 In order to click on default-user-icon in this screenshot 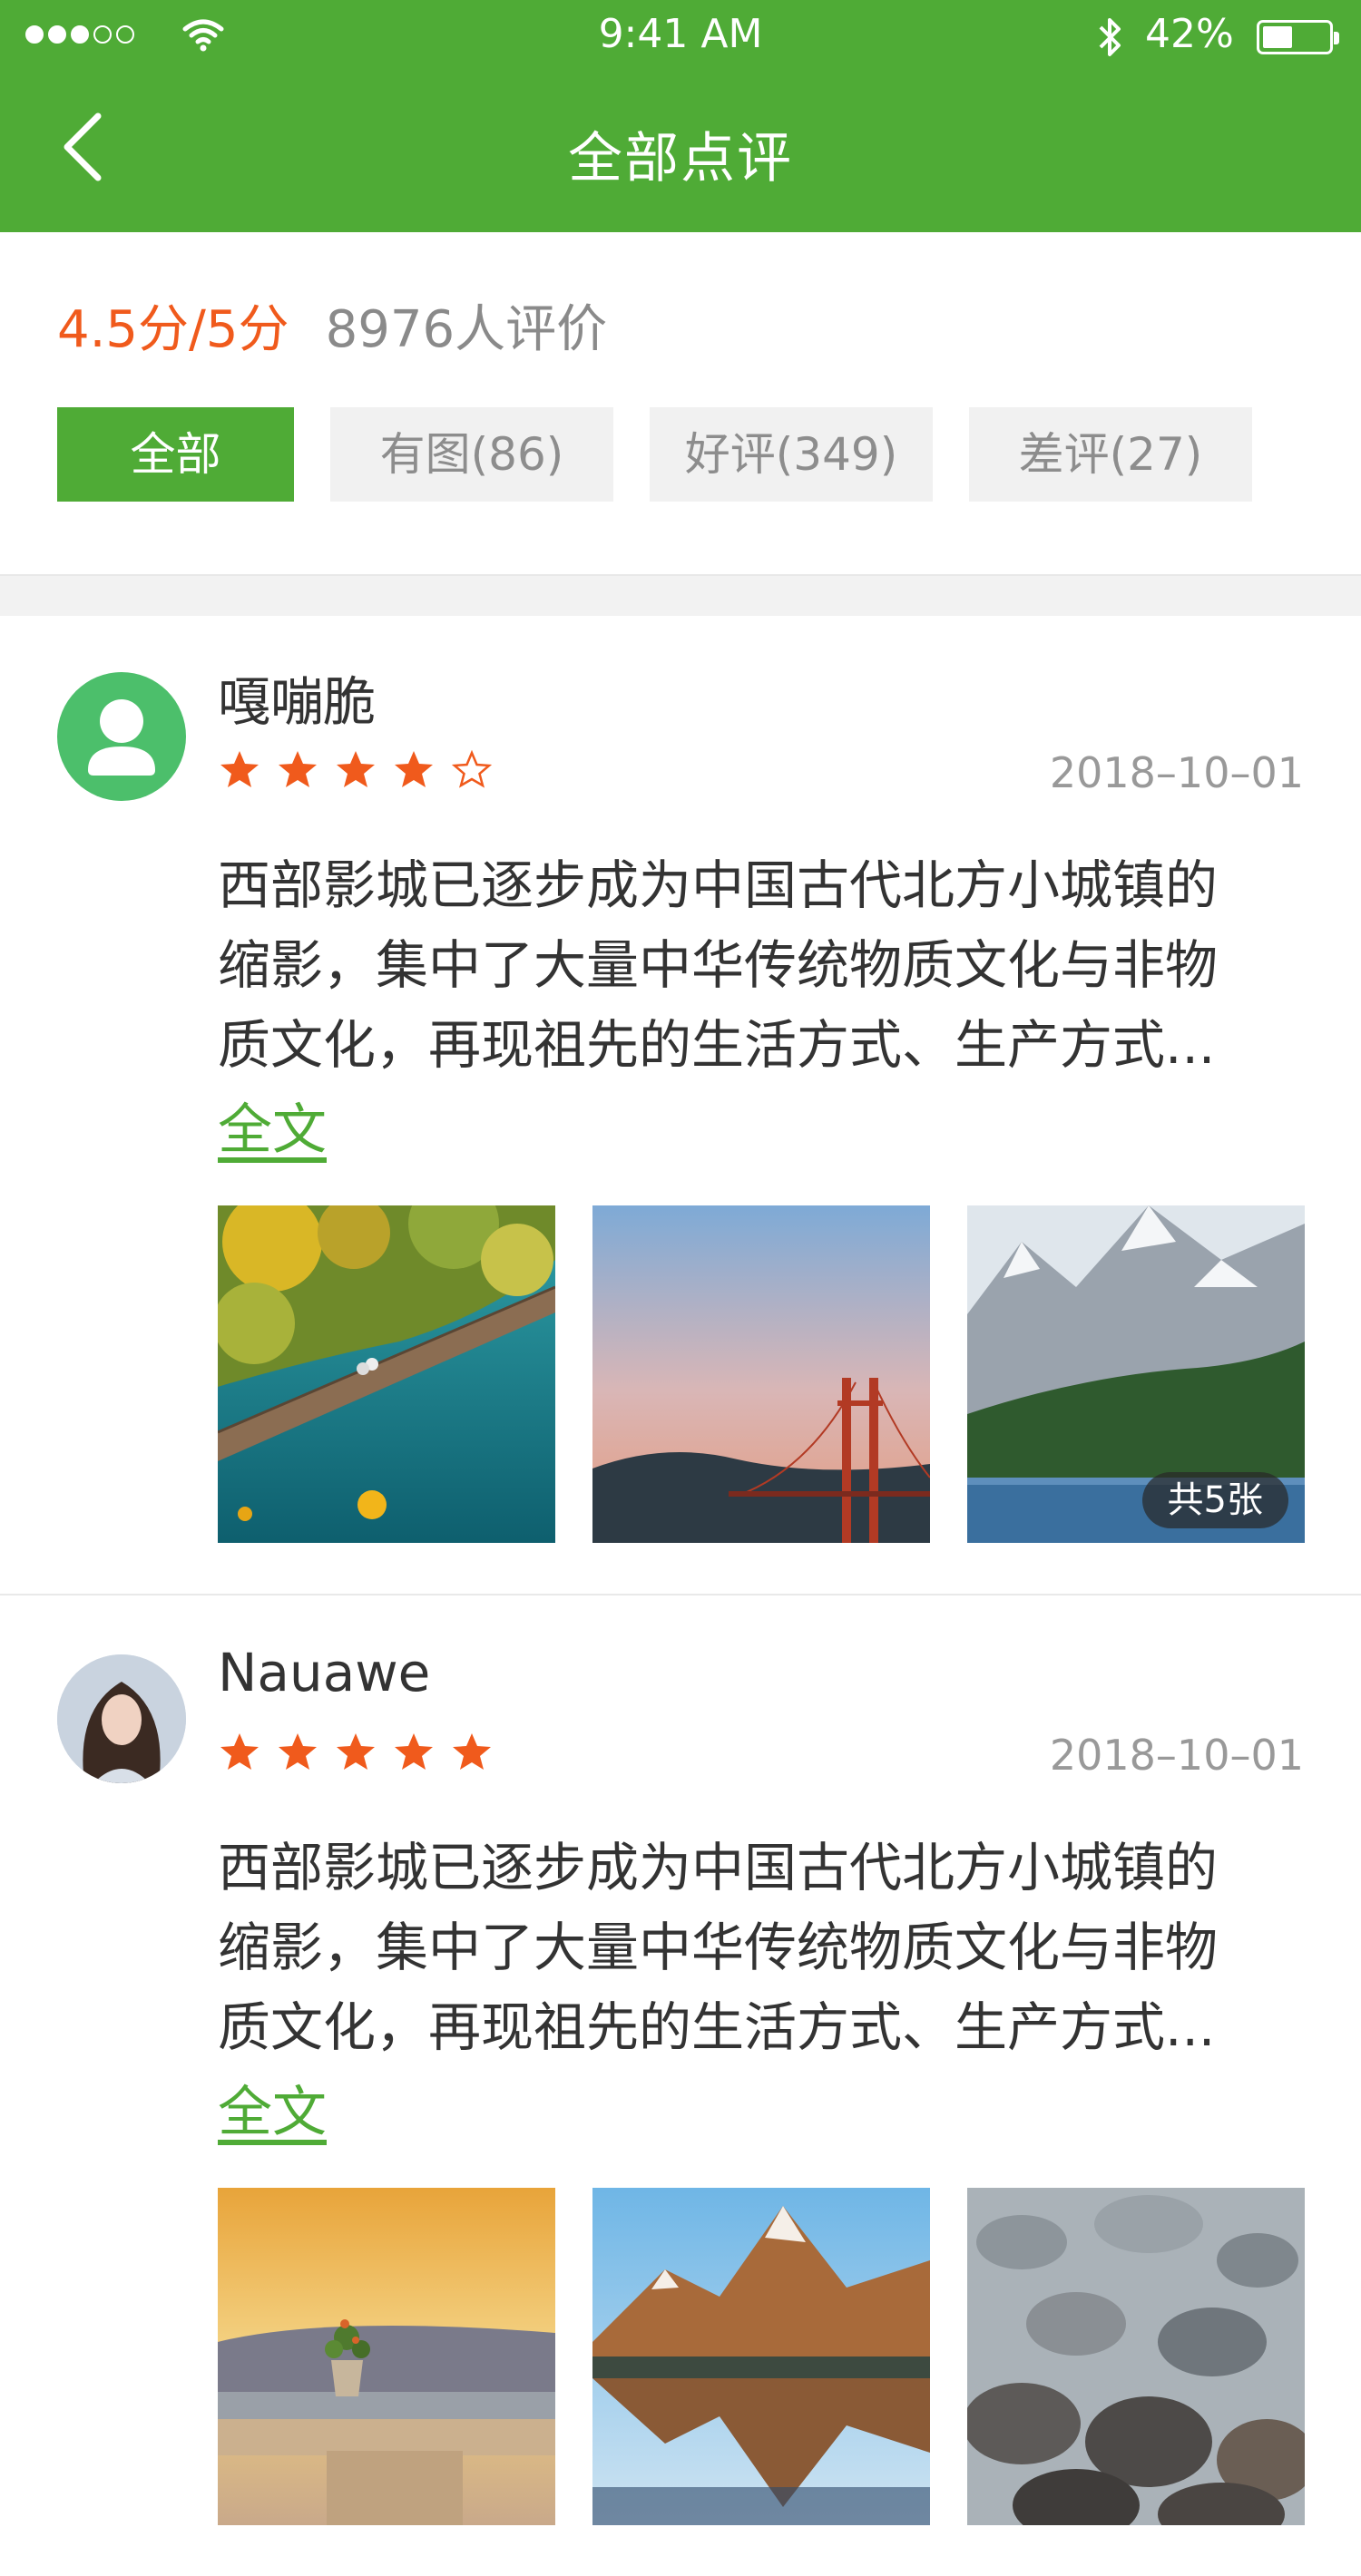, I will do `click(121, 736)`.